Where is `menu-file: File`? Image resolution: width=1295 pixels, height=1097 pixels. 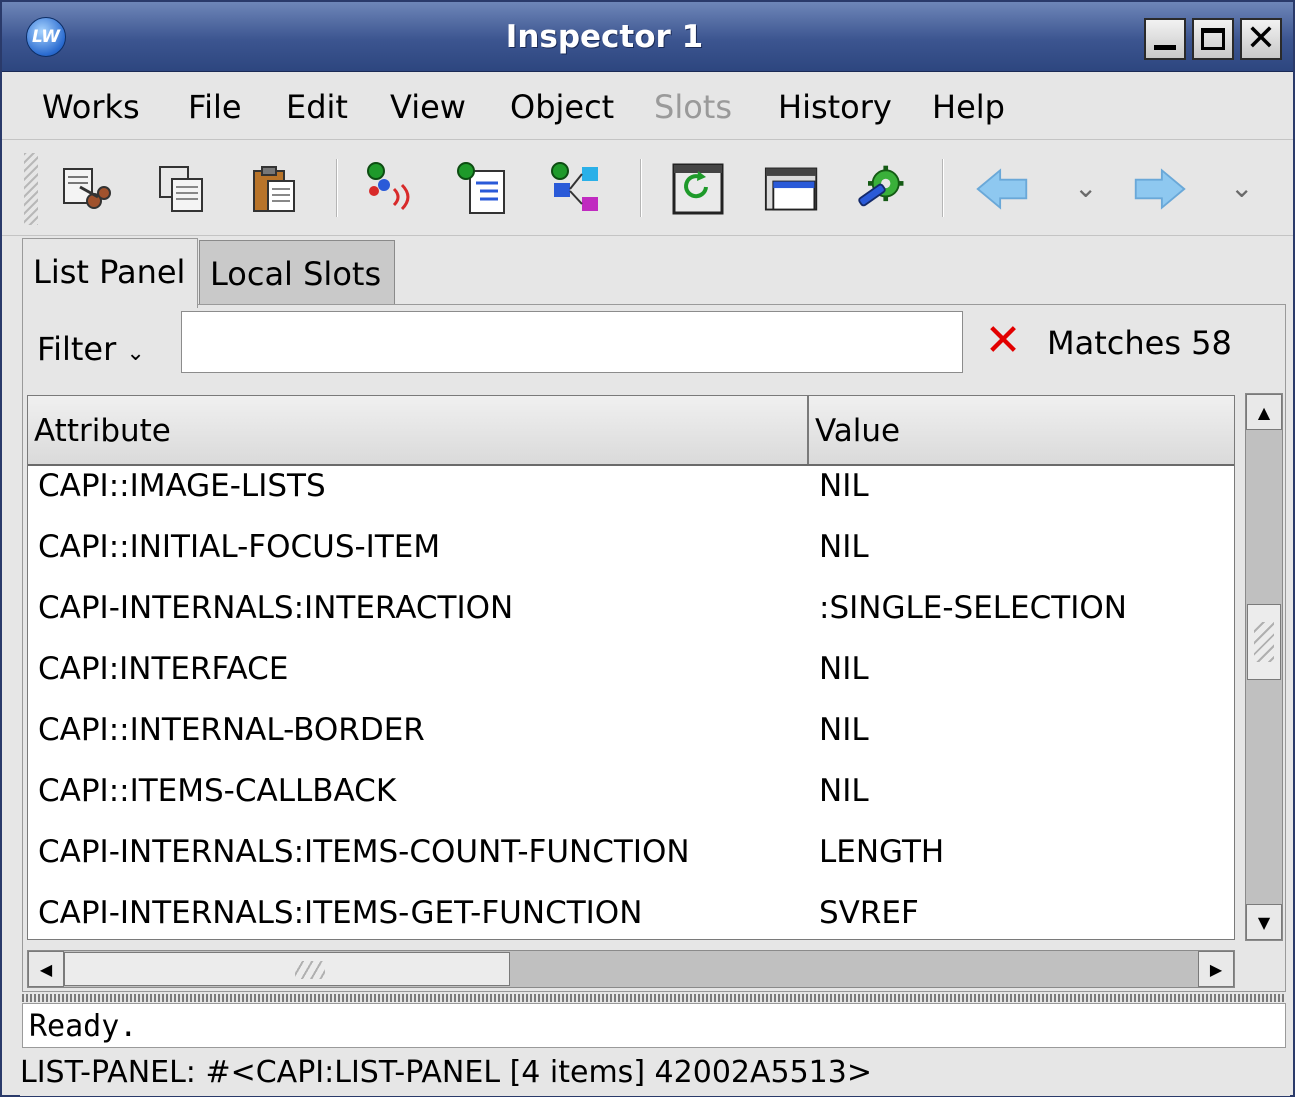
menu-file: File is located at coordinates (215, 107).